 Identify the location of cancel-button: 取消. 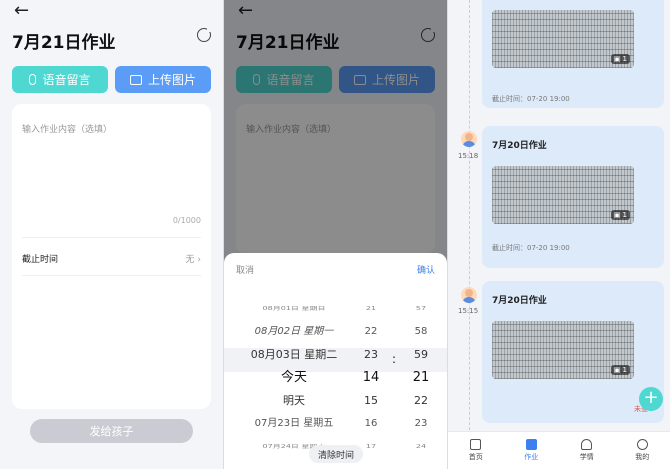
(245, 269).